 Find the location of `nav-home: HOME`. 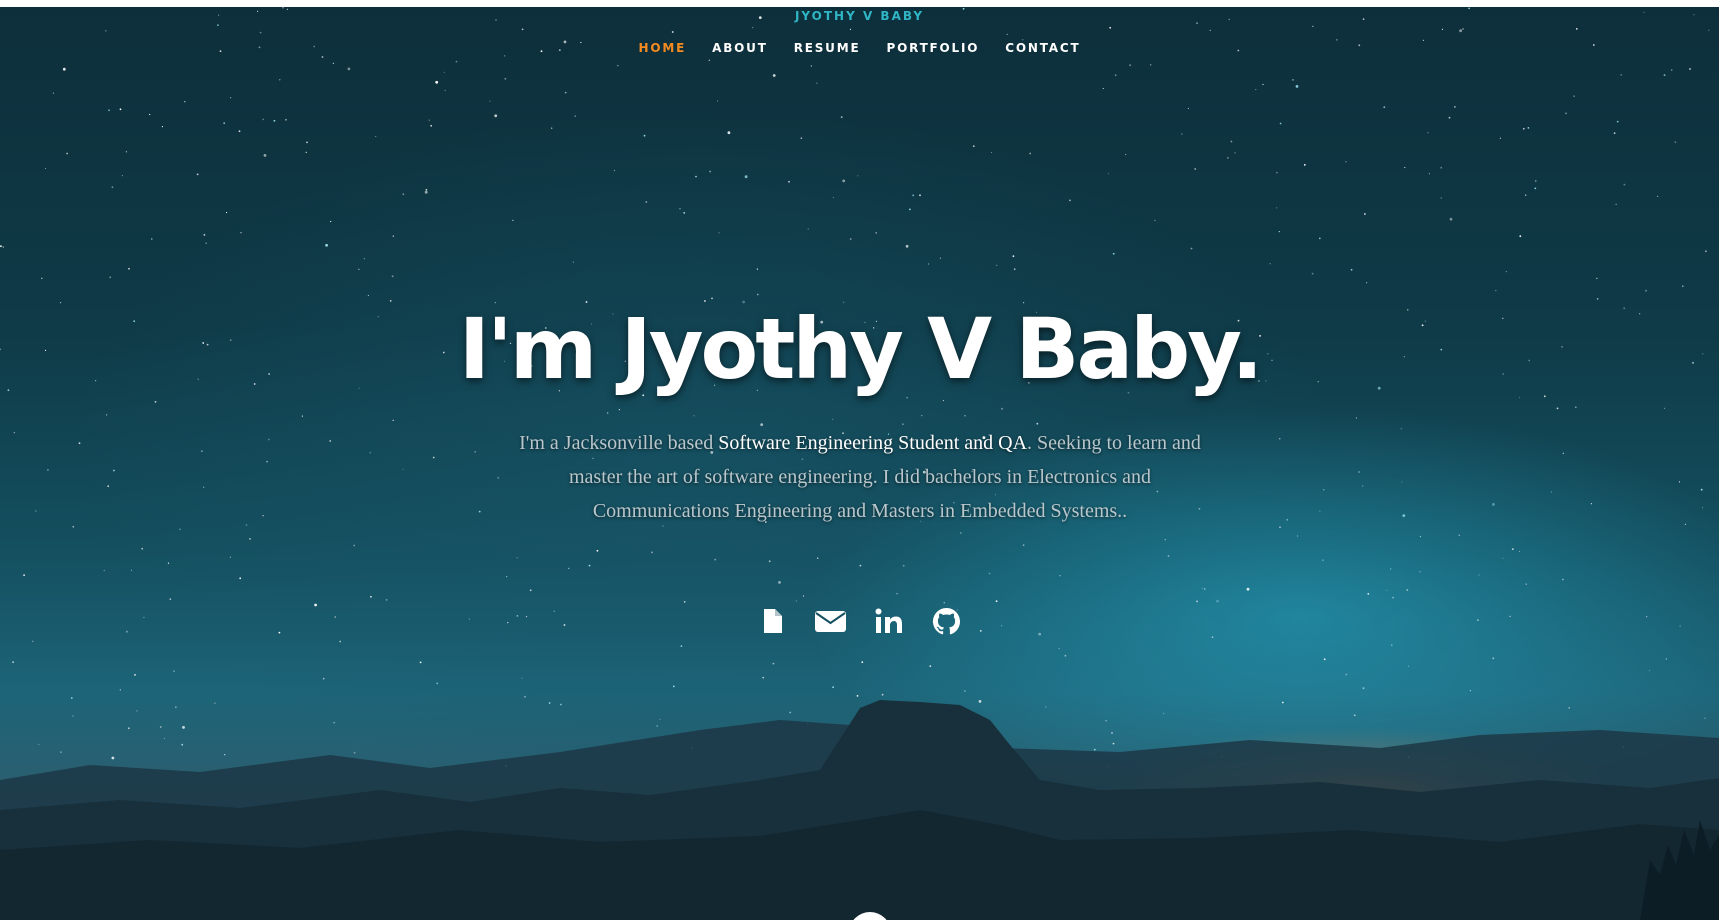

nav-home: HOME is located at coordinates (663, 48).